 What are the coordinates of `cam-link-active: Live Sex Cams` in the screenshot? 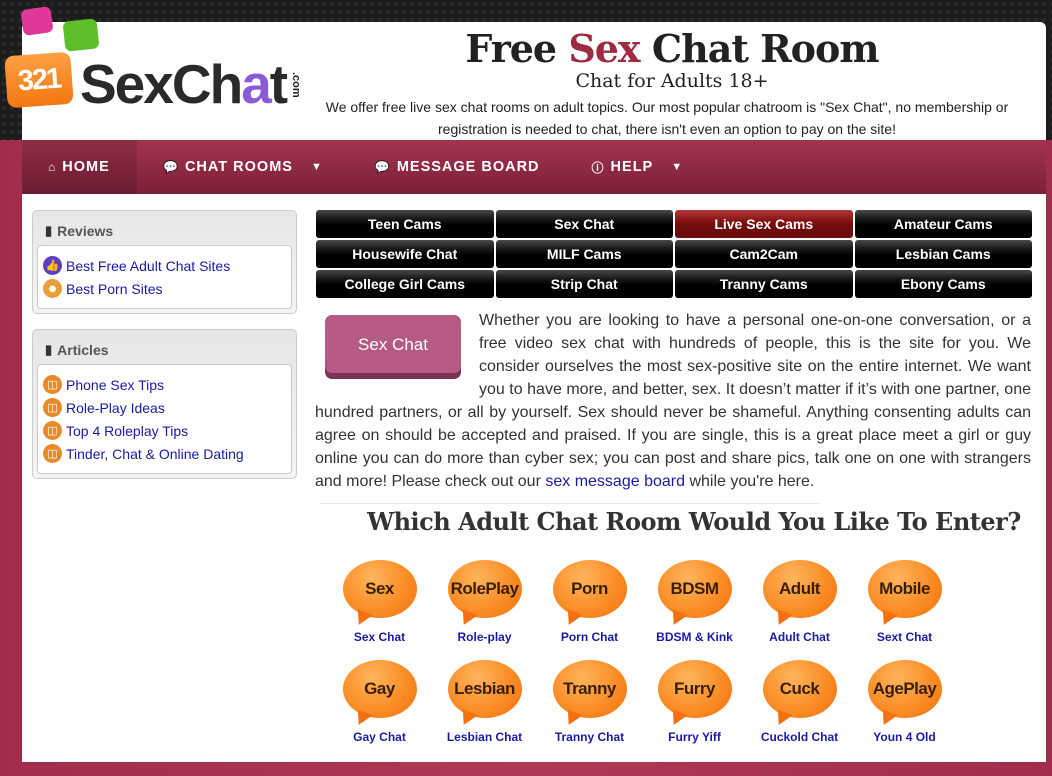 It's located at (764, 224).